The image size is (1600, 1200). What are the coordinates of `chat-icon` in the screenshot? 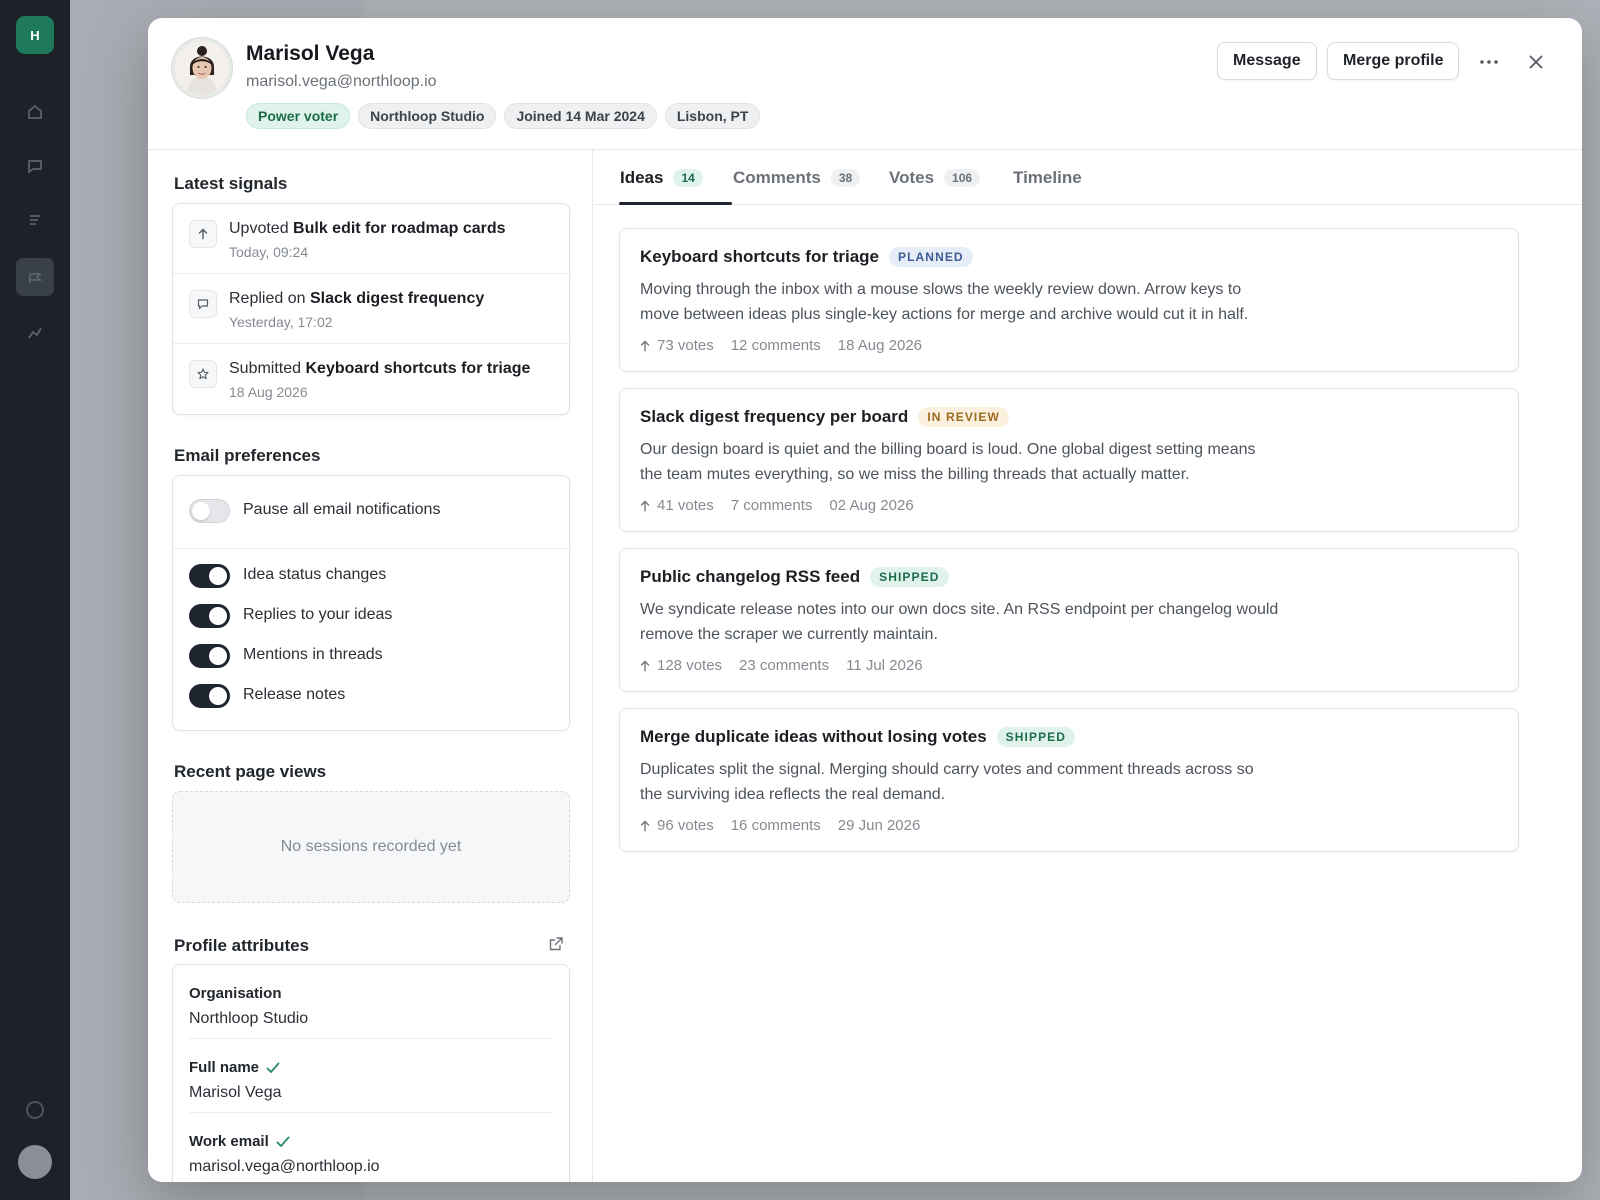 It's located at (35, 166).